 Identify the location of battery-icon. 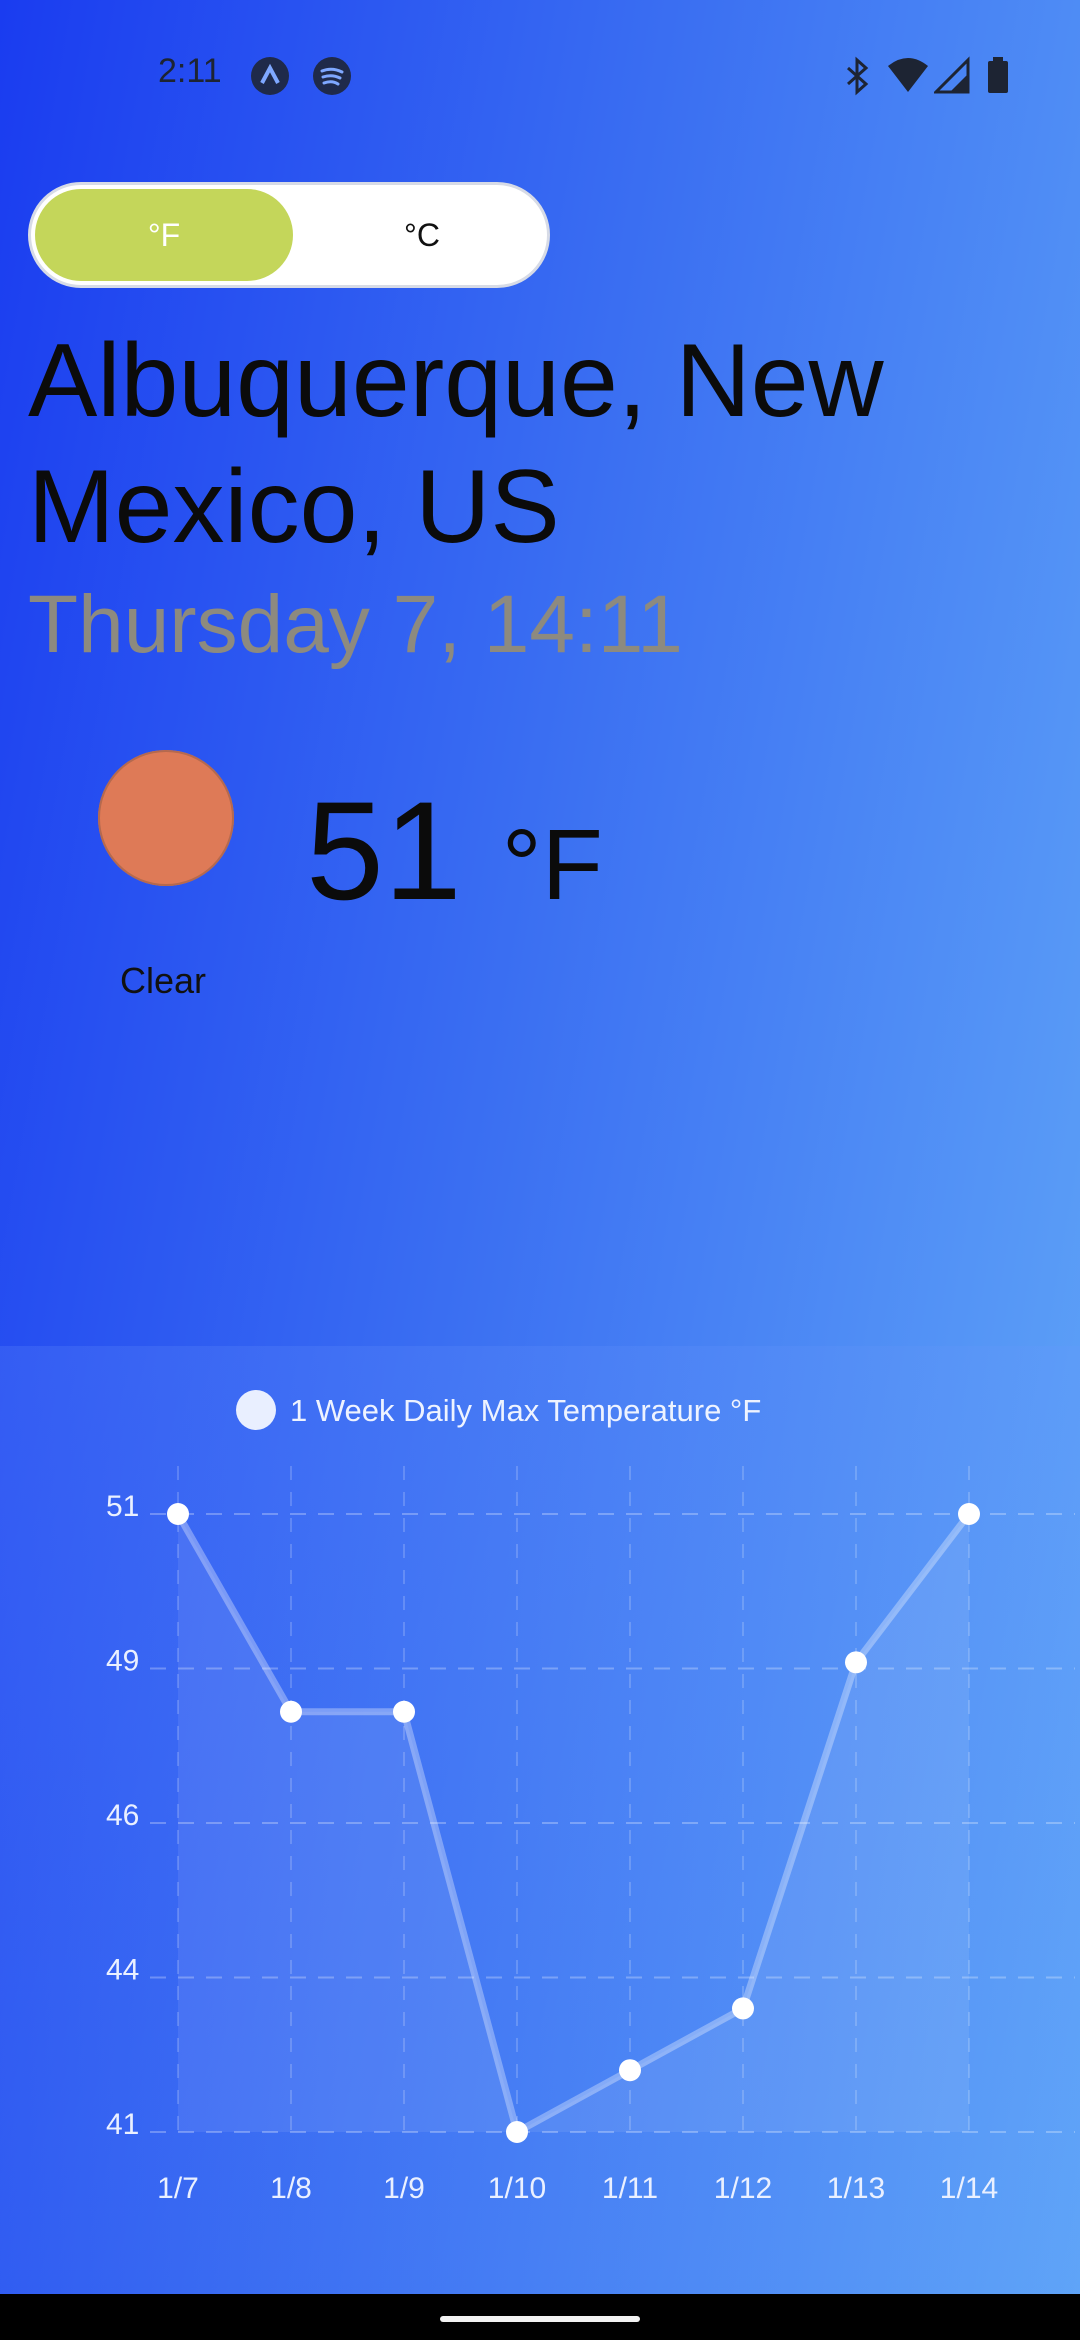
(998, 78).